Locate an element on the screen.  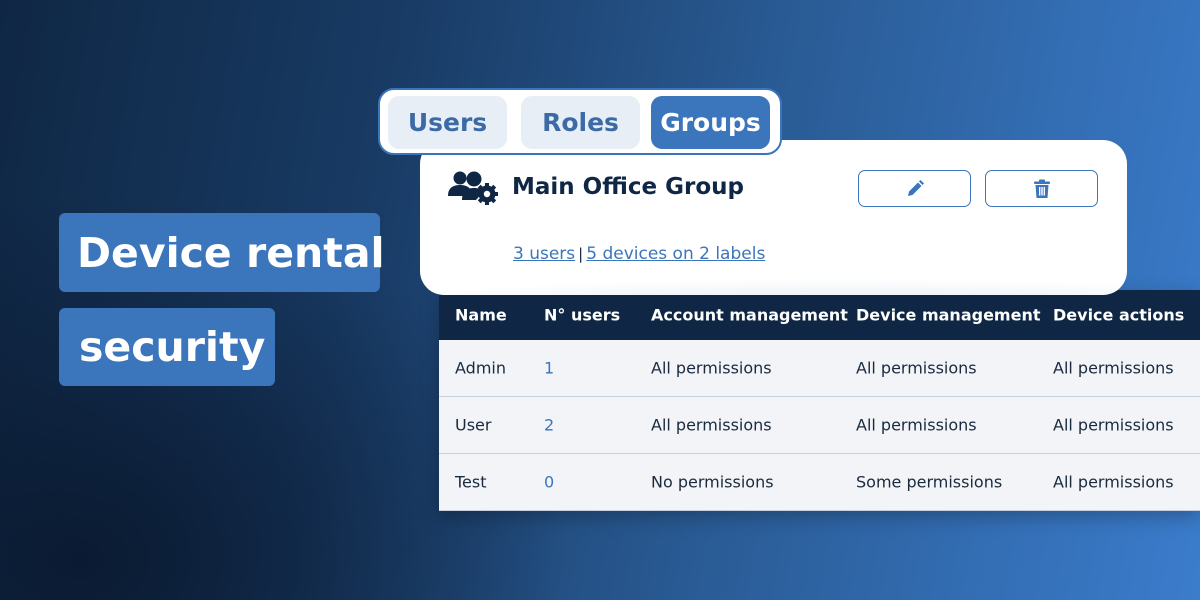
tab-bar: Users Roles Groups is located at coordinates (580, 121).